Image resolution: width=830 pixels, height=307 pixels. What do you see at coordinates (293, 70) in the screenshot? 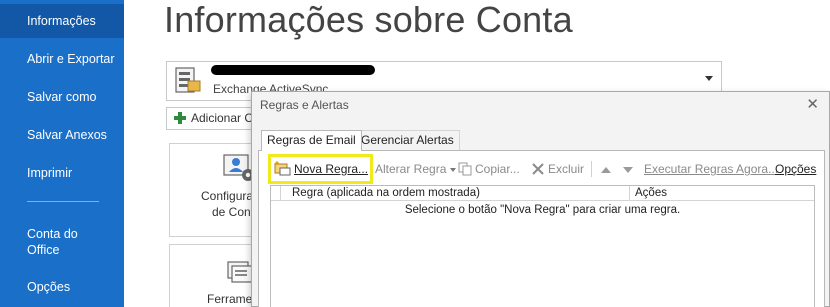
I see `redacted-account-name` at bounding box center [293, 70].